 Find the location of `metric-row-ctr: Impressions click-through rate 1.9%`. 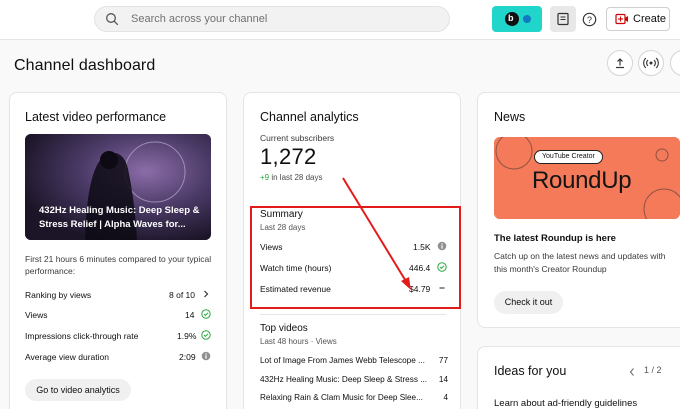

metric-row-ctr: Impressions click-through rate 1.9% is located at coordinates (120, 337).